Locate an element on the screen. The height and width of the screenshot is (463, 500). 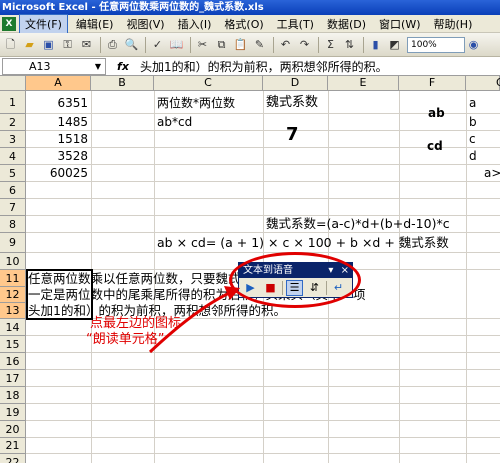
name-box: A13 ▼ is located at coordinates (54, 66).